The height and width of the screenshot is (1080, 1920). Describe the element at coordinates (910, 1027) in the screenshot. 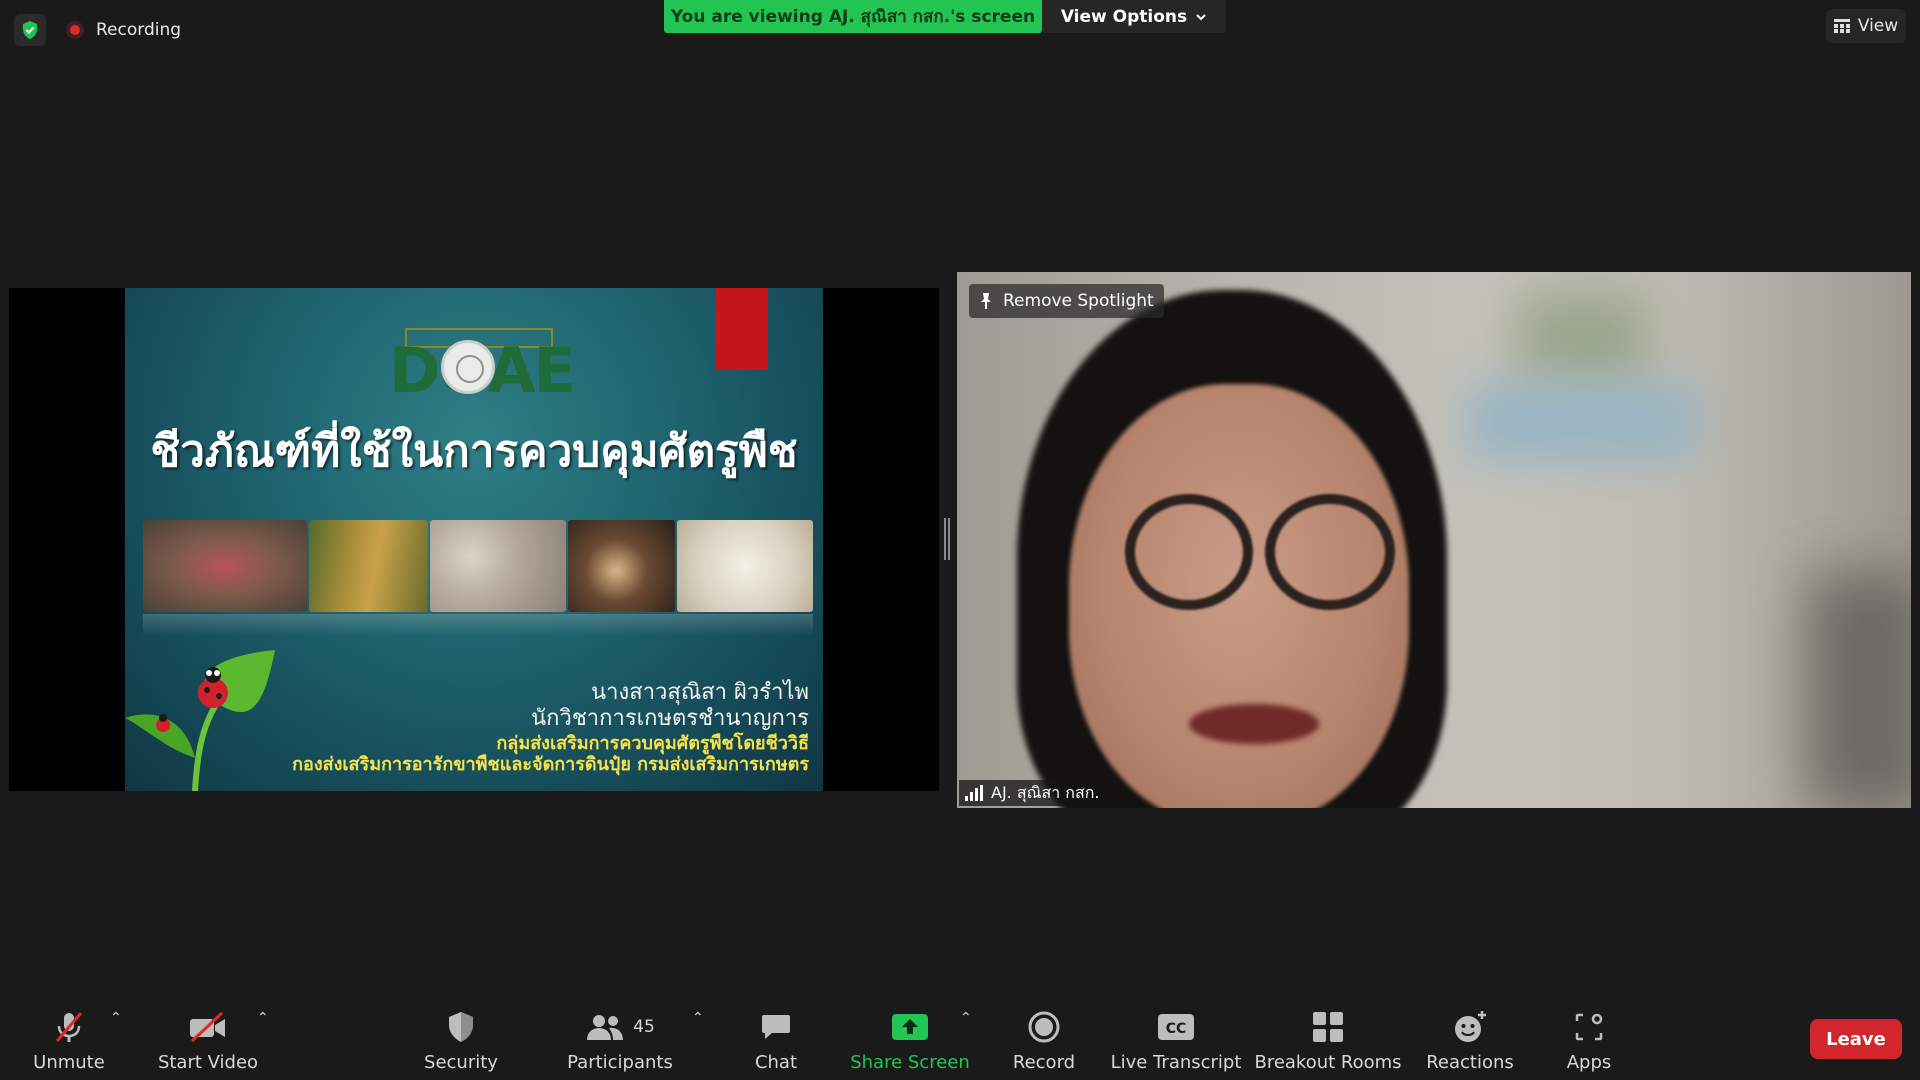

I see `share-screen-icon` at that location.